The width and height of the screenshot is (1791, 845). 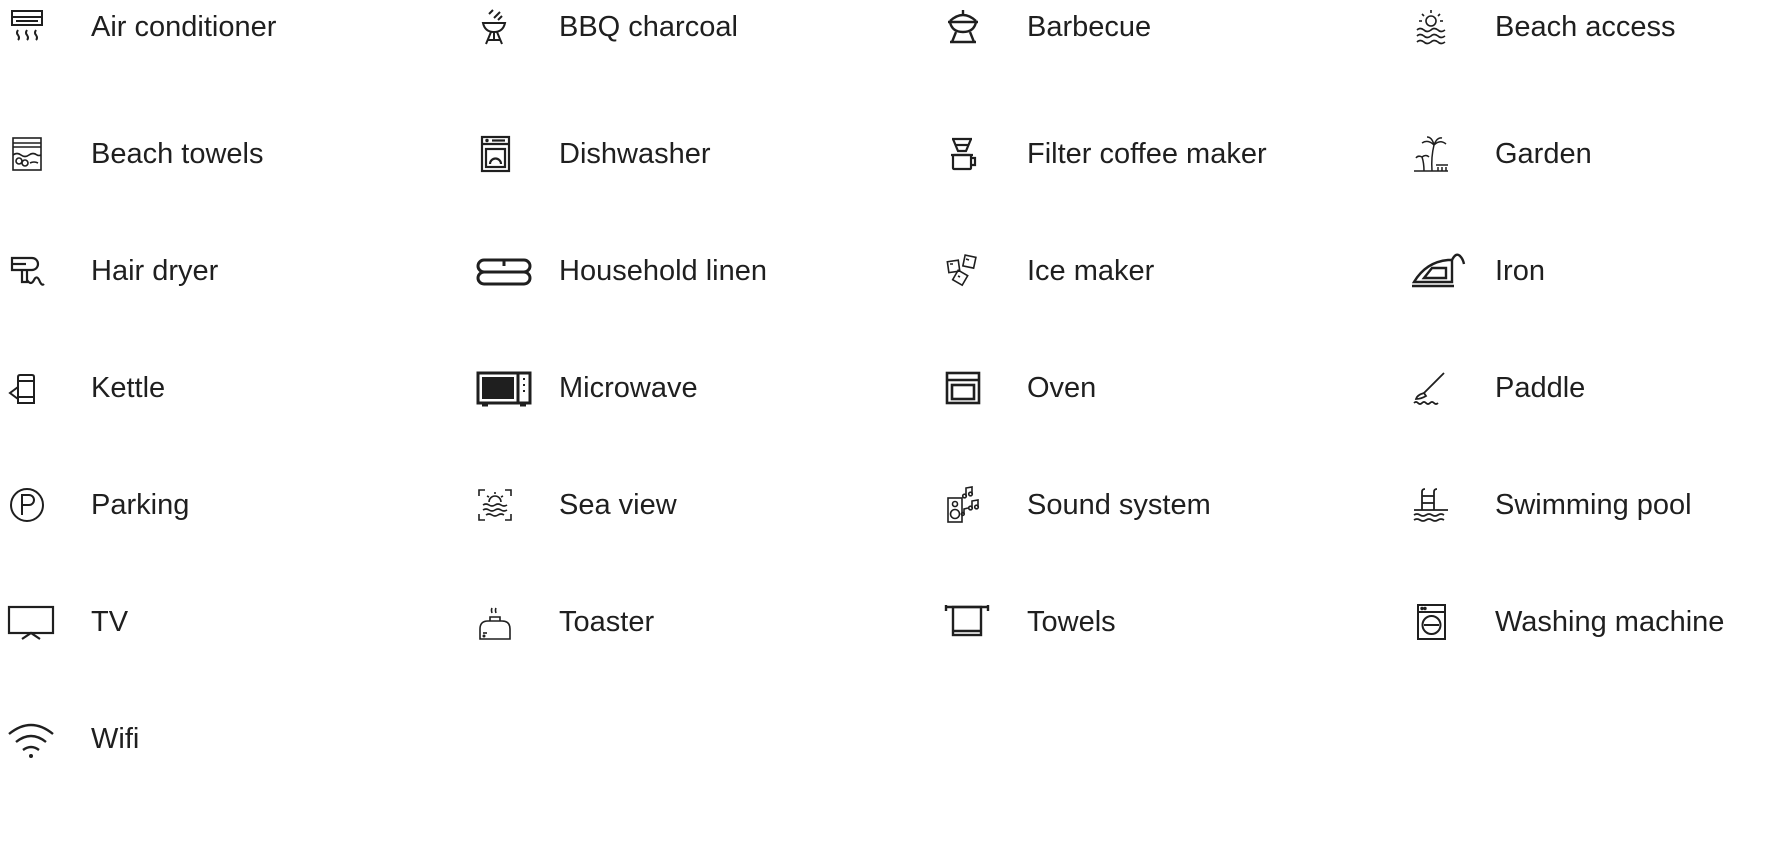 What do you see at coordinates (495, 505) in the screenshot?
I see `sea-view-icon` at bounding box center [495, 505].